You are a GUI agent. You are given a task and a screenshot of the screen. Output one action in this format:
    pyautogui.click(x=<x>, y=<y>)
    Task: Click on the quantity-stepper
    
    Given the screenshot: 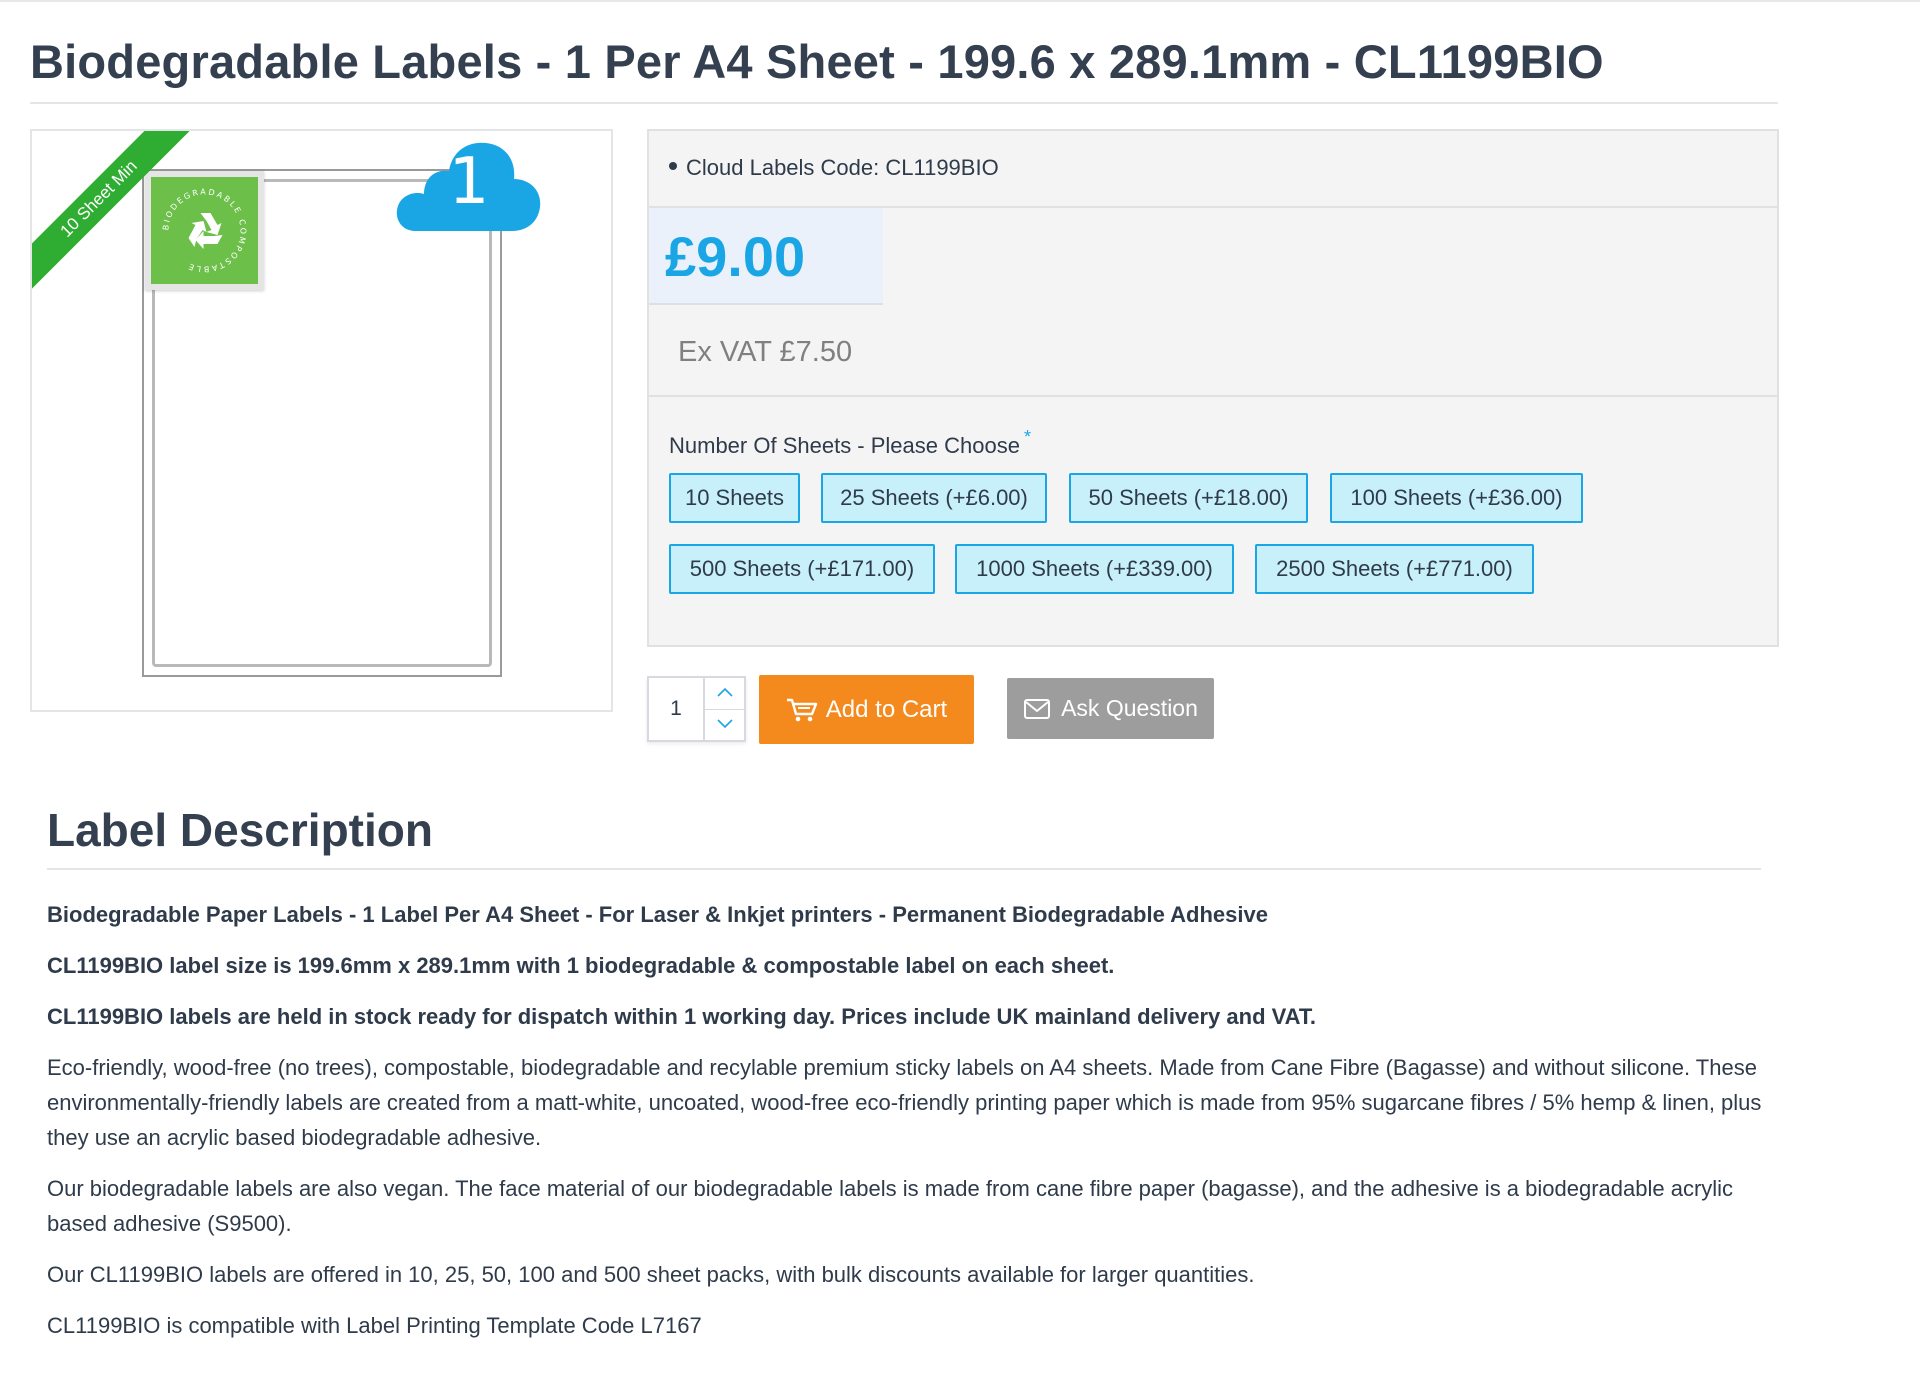 What is the action you would take?
    pyautogui.click(x=696, y=709)
    